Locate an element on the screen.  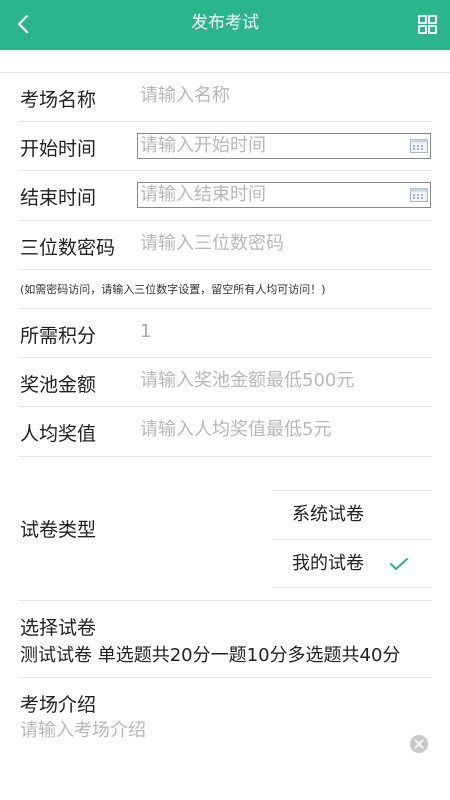
prize-pool-input is located at coordinates (286, 380).